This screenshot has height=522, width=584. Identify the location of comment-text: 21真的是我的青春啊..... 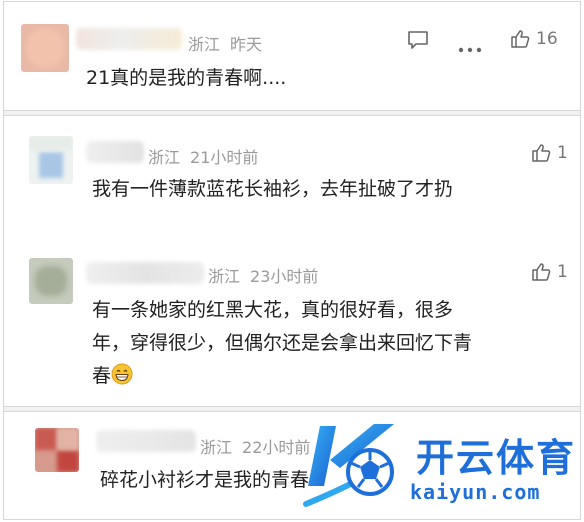
(186, 78).